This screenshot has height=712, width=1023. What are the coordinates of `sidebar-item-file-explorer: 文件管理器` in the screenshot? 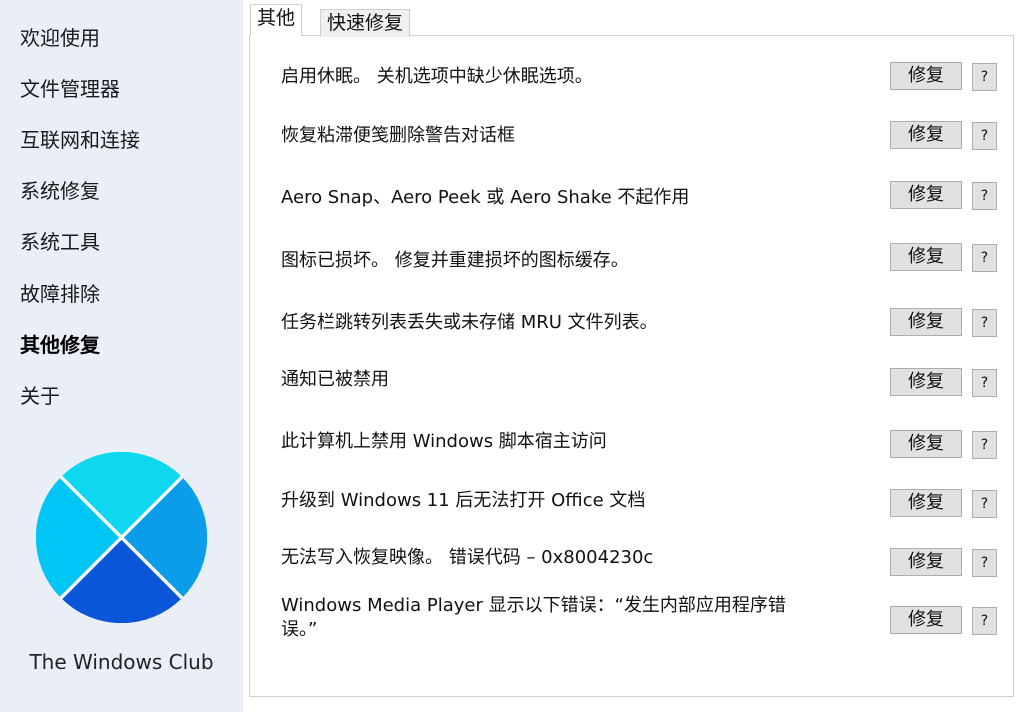 It's located at (70, 89).